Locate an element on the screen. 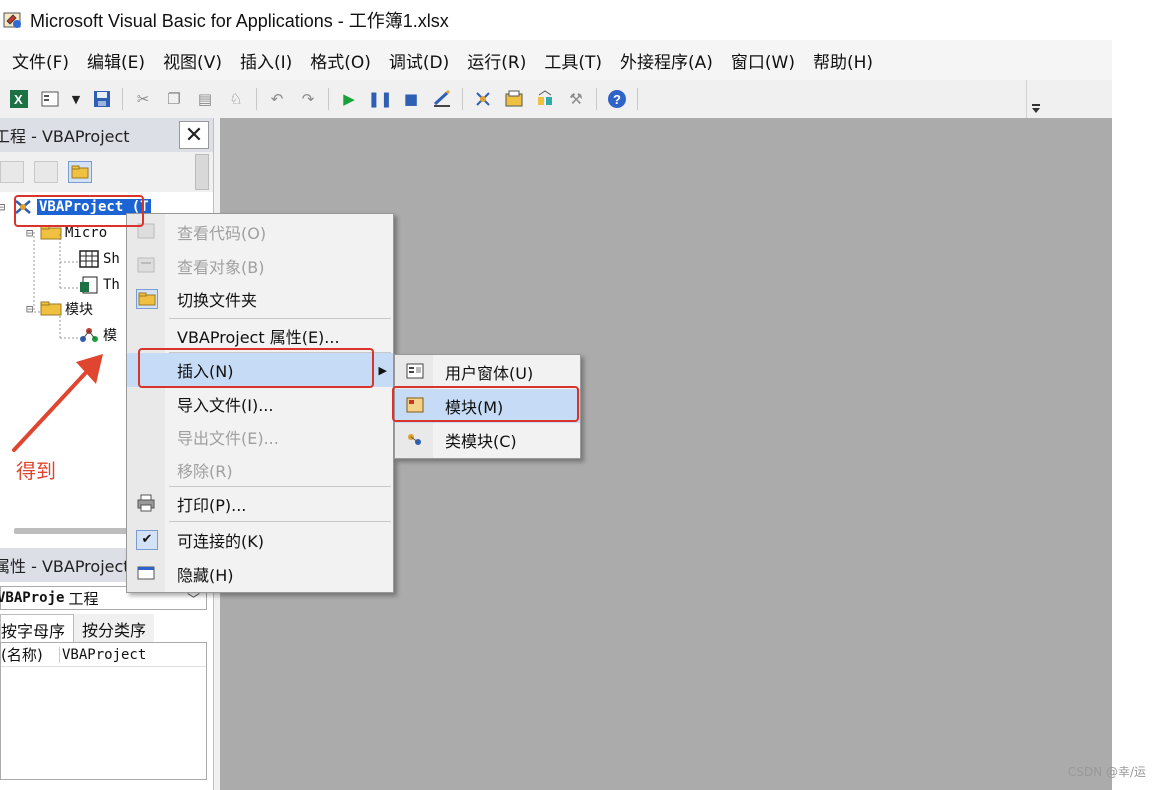  properties-tabs: 按字母序 按分类序 is located at coordinates (106, 628).